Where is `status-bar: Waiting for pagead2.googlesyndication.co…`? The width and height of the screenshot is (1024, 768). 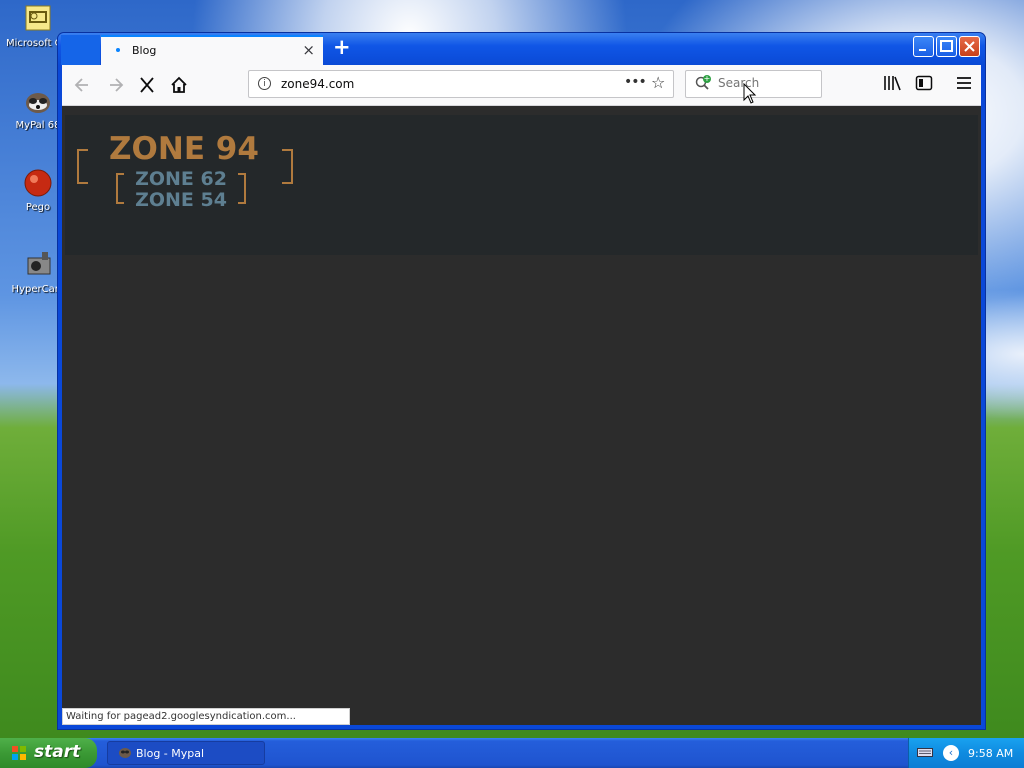 status-bar: Waiting for pagead2.googlesyndication.co… is located at coordinates (206, 716).